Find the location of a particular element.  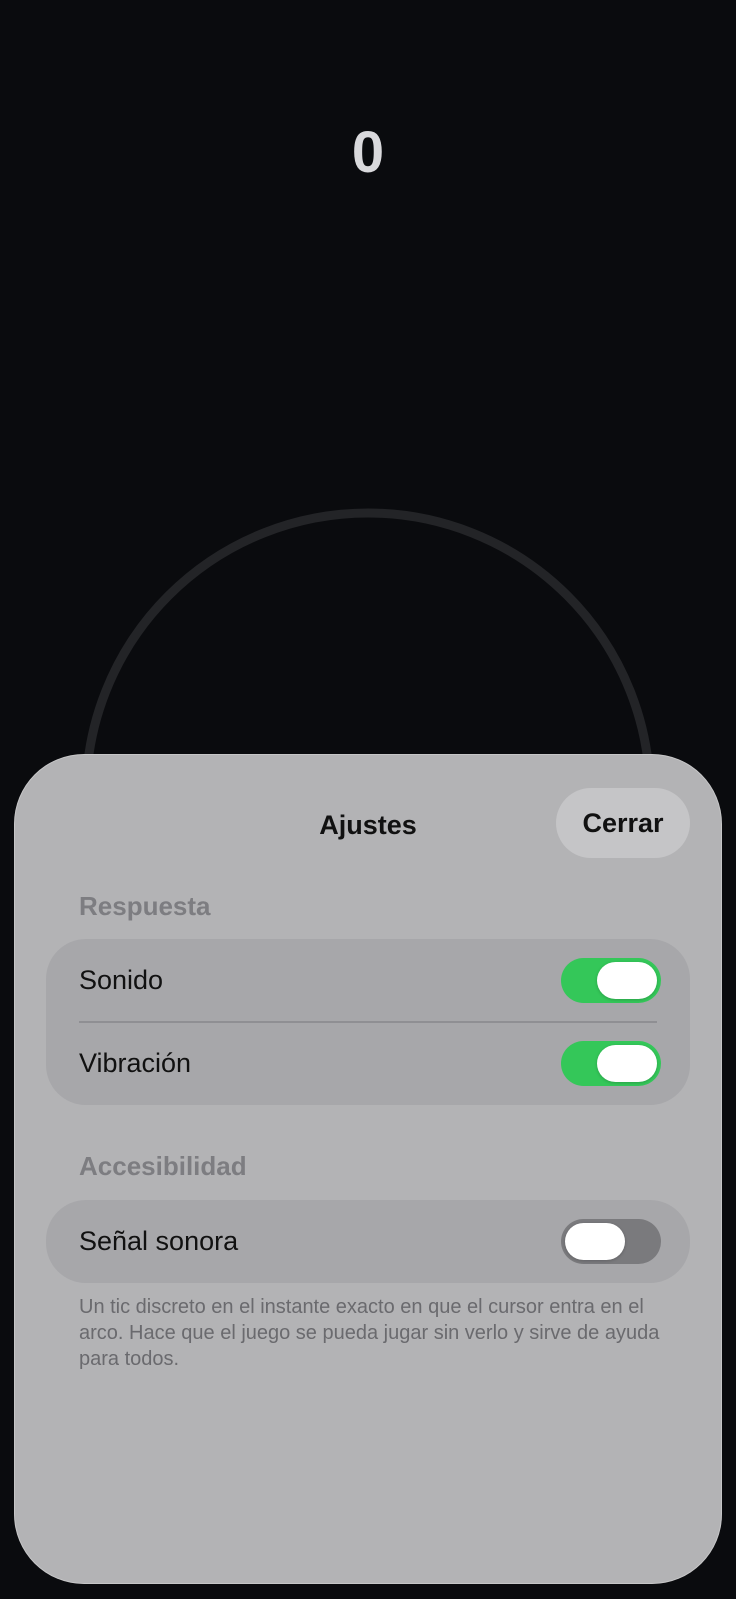

row-senal-sonora: Señal sonora is located at coordinates (368, 1241).